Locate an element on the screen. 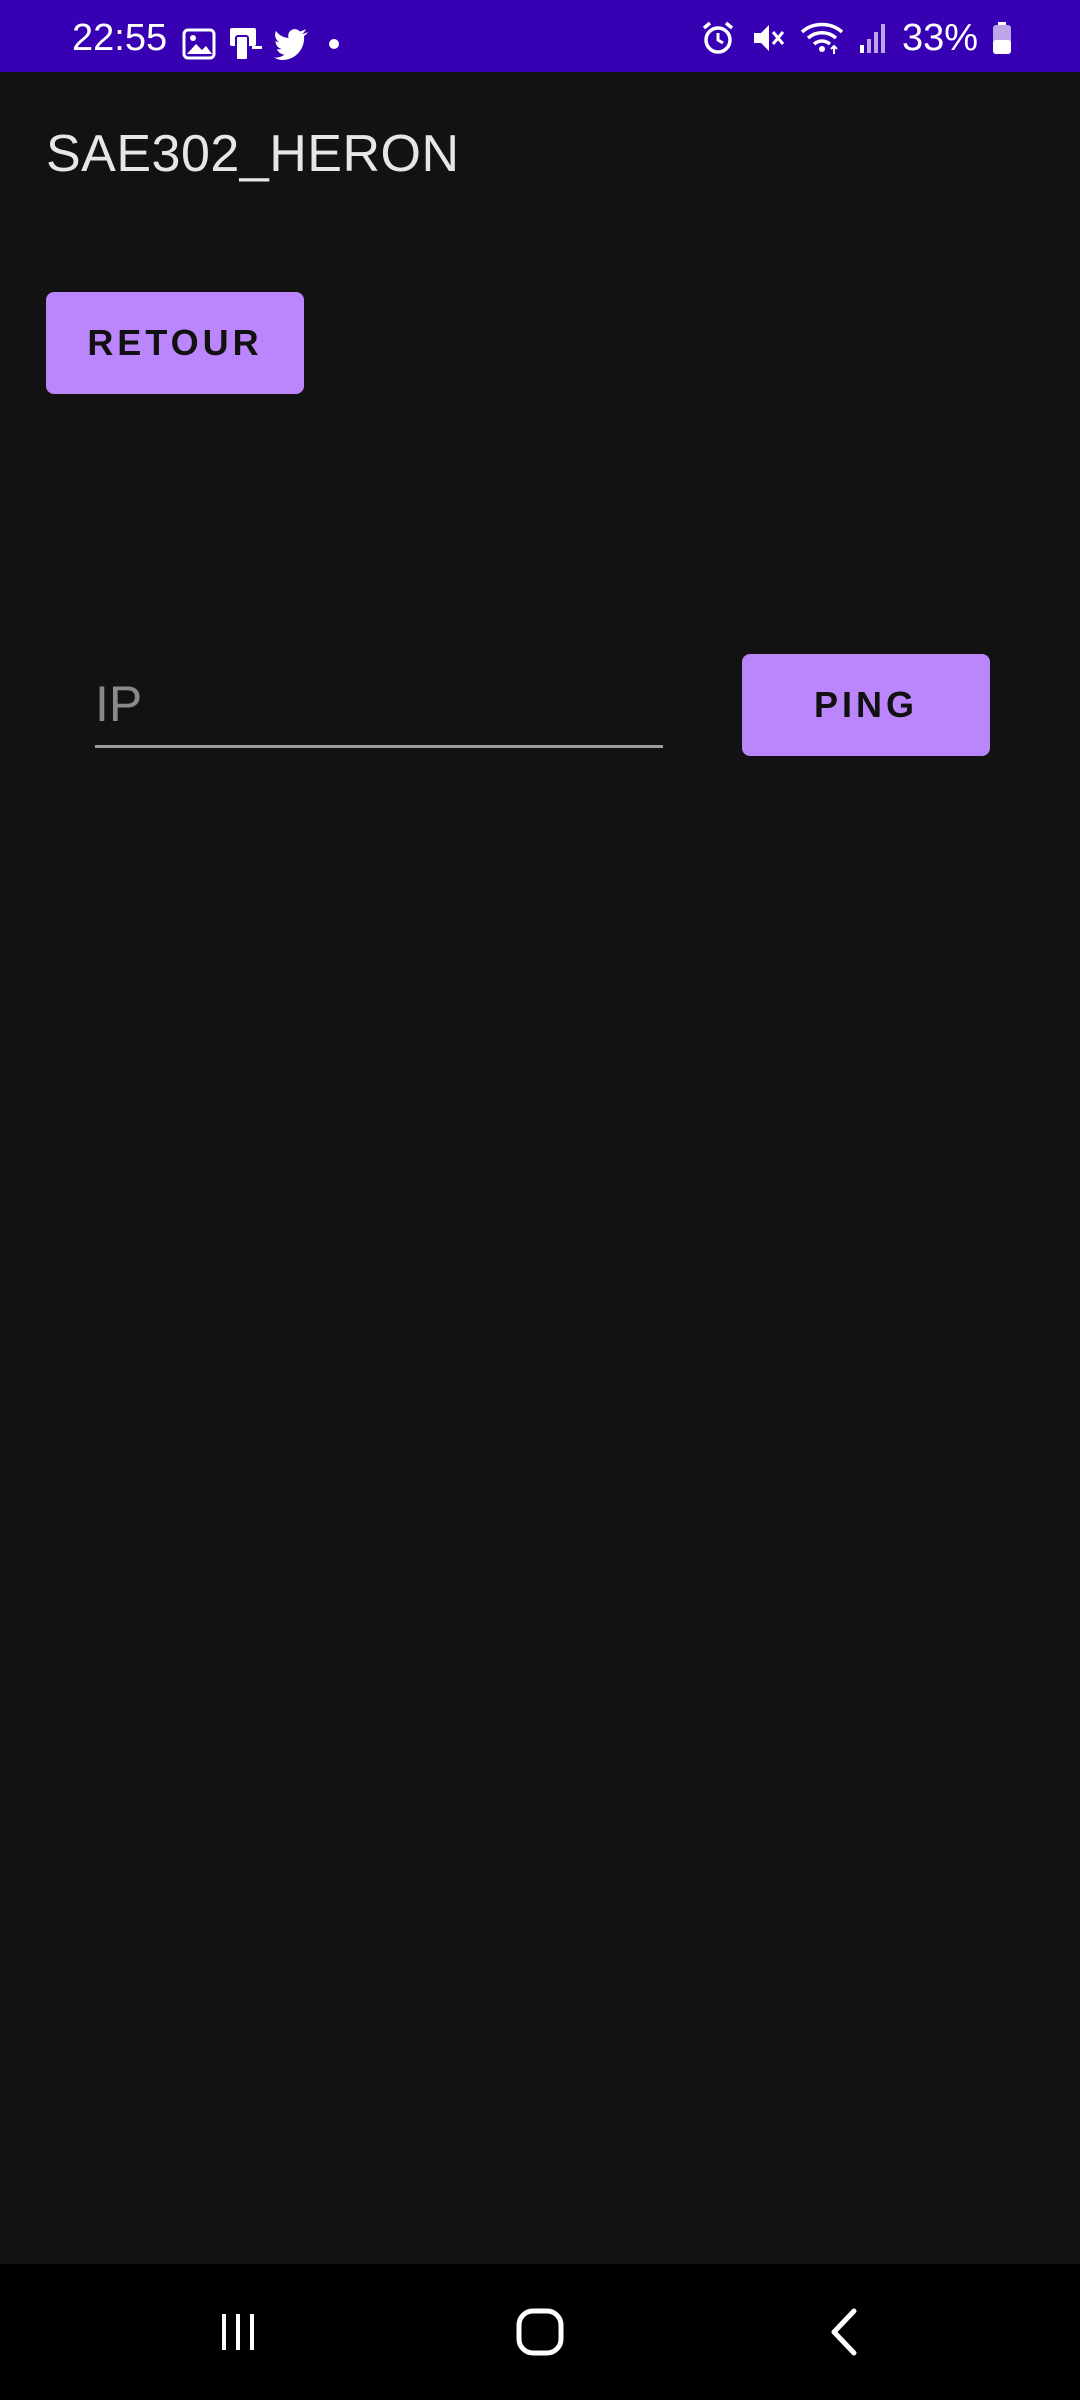 The height and width of the screenshot is (2400, 1080). back-icon is located at coordinates (844, 2332).